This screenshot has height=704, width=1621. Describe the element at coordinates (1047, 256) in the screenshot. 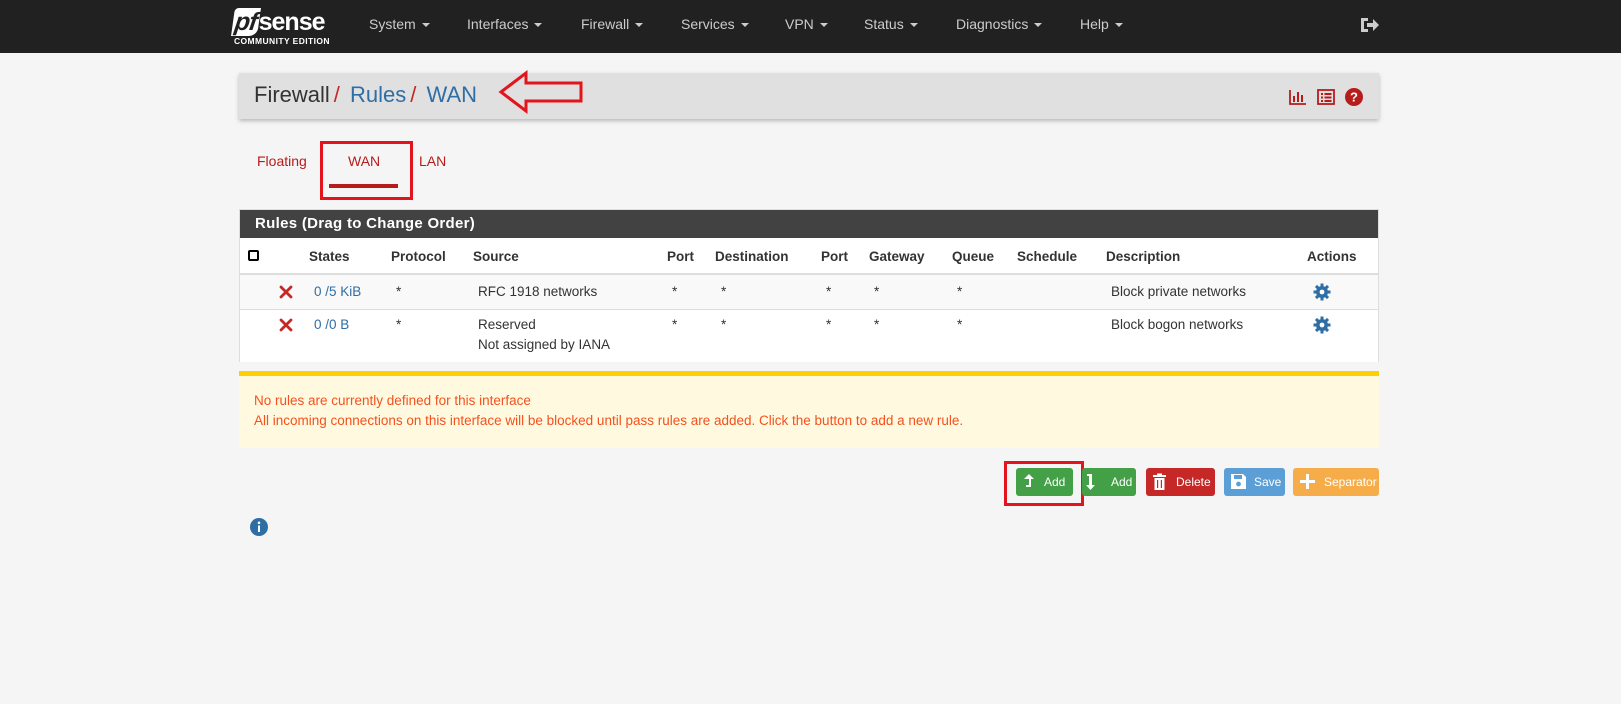

I see `col-schedule: Schedule` at that location.